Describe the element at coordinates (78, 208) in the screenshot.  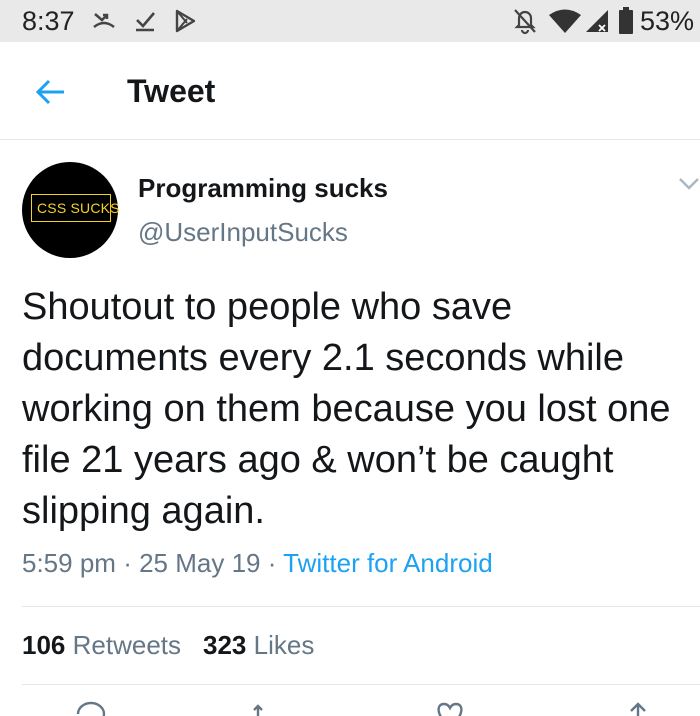
I see `avatar-text: CSS SUCKS` at that location.